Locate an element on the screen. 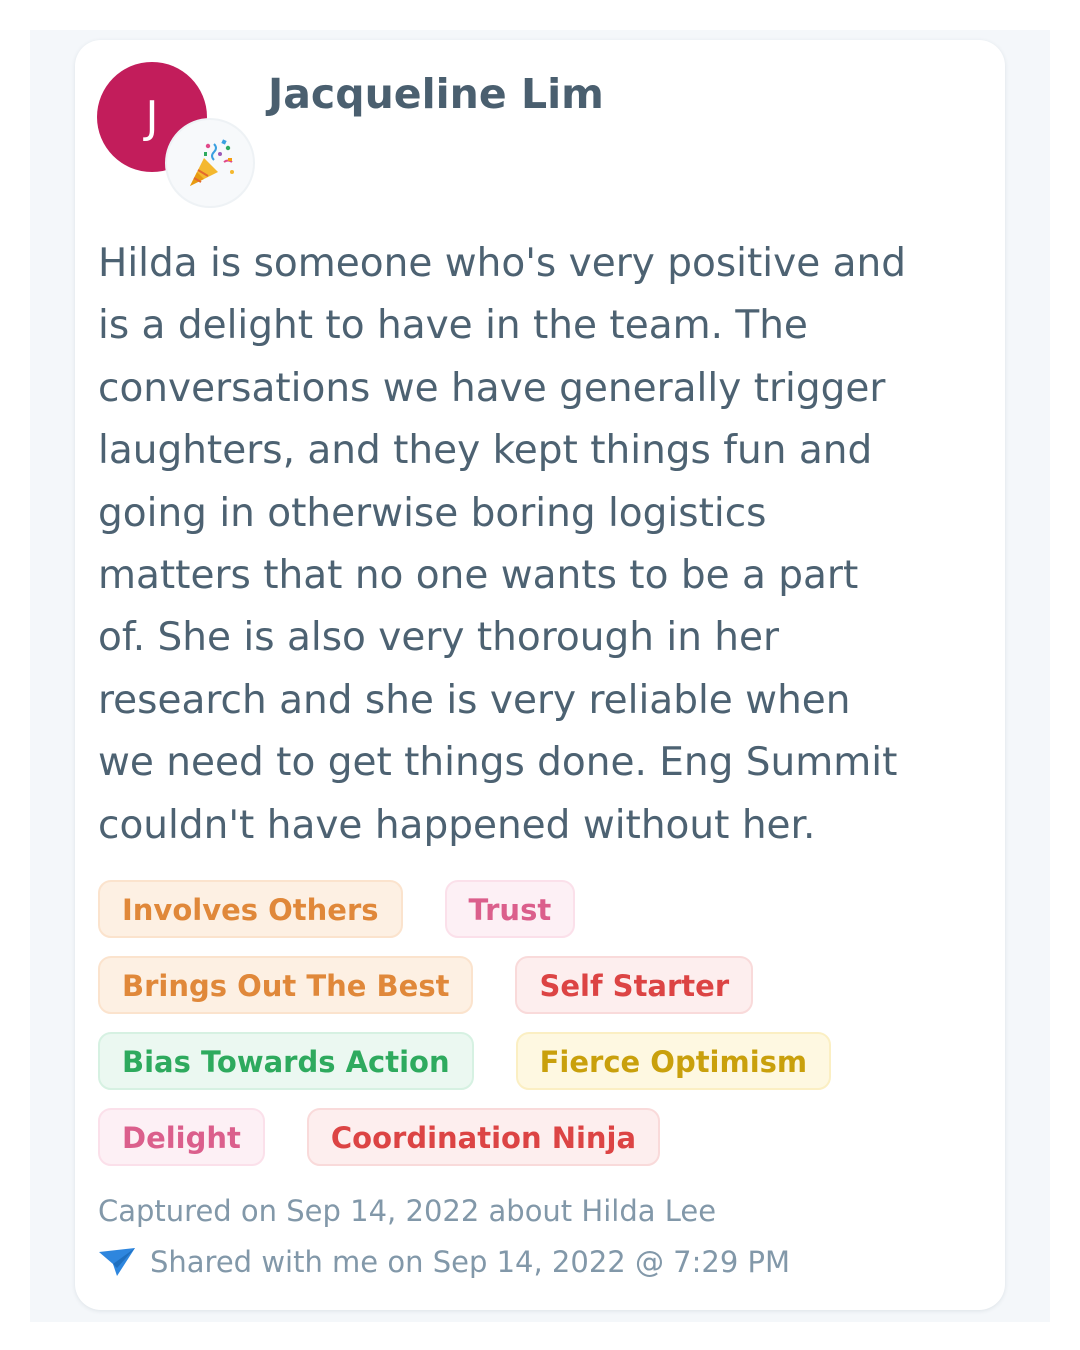  message-line: we need to get things done. Eng Summit is located at coordinates (498, 763).